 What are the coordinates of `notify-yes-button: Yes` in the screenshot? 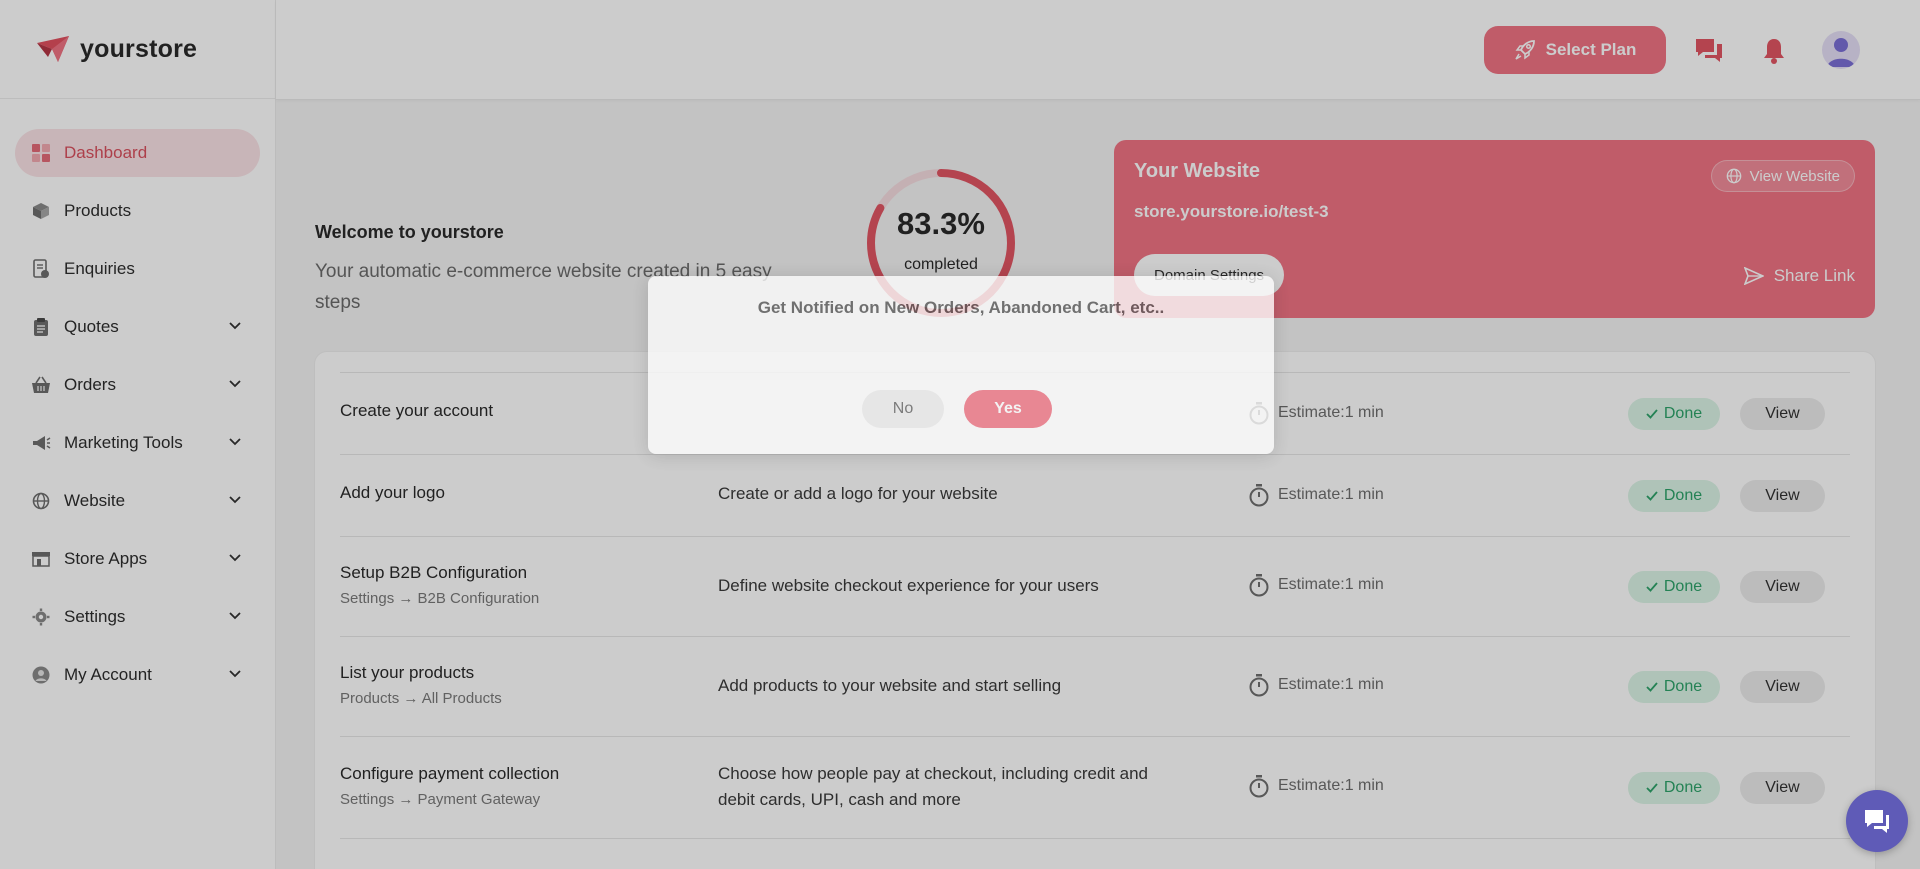 It's located at (1008, 409).